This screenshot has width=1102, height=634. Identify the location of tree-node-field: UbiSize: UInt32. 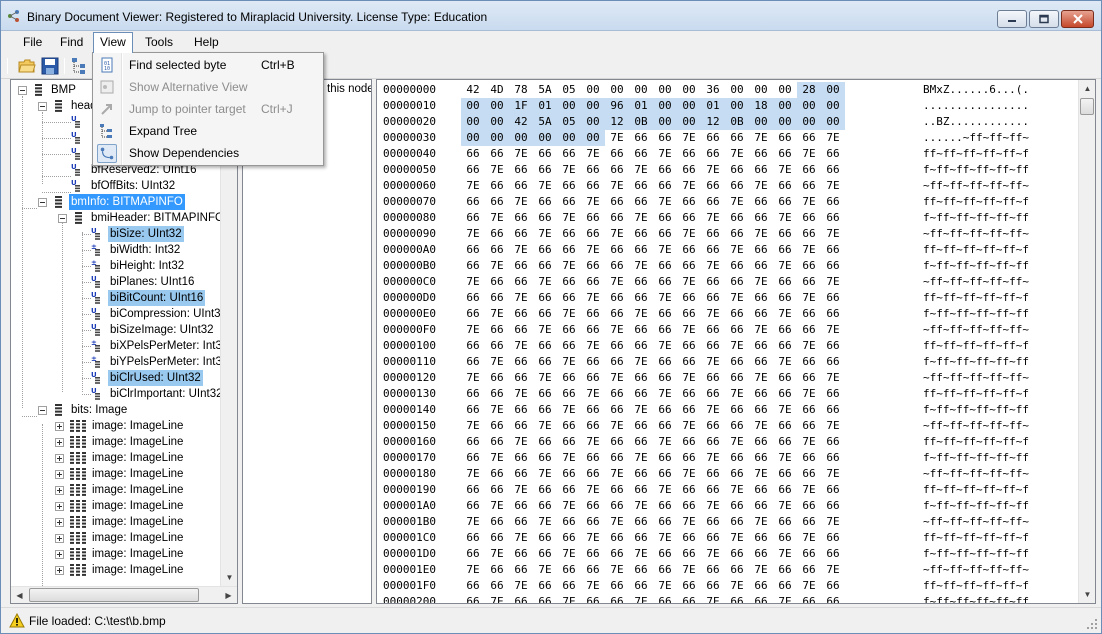
(116, 234).